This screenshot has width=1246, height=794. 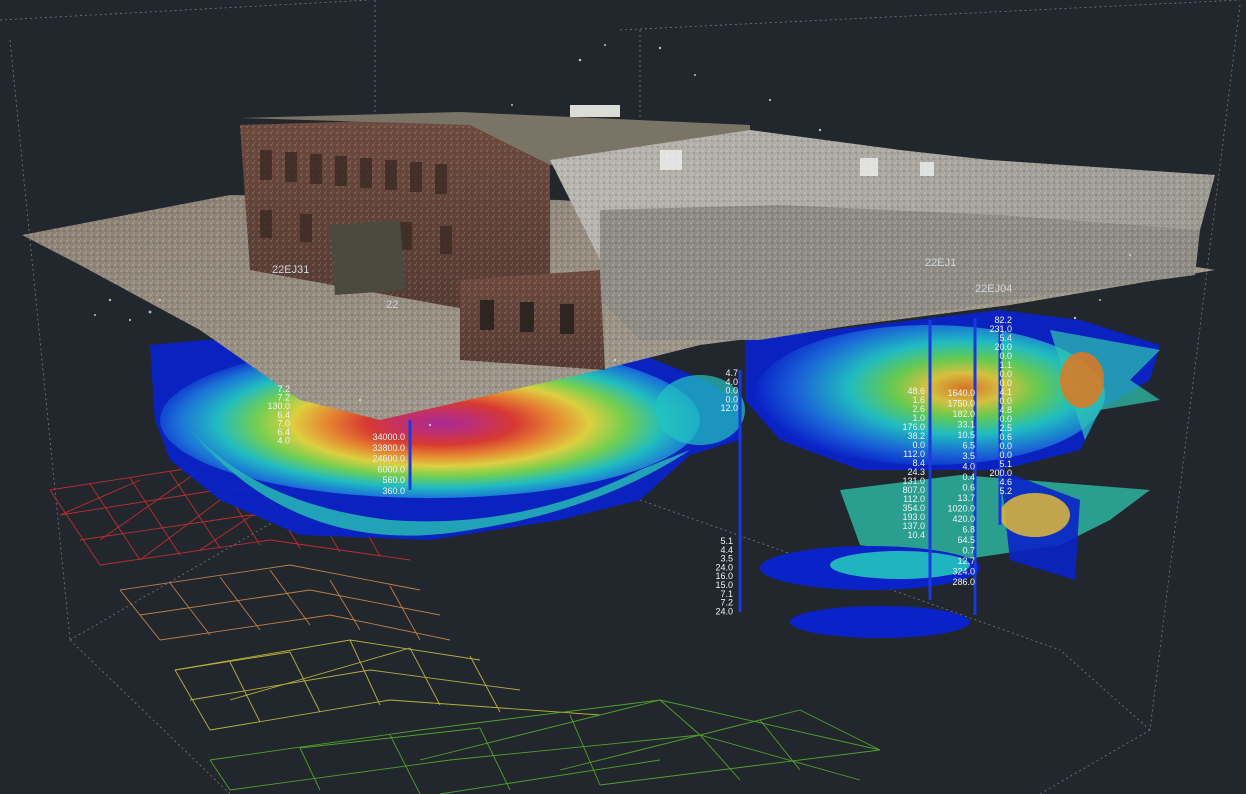 What do you see at coordinates (963, 582) in the screenshot?
I see `sample-value: 286.0` at bounding box center [963, 582].